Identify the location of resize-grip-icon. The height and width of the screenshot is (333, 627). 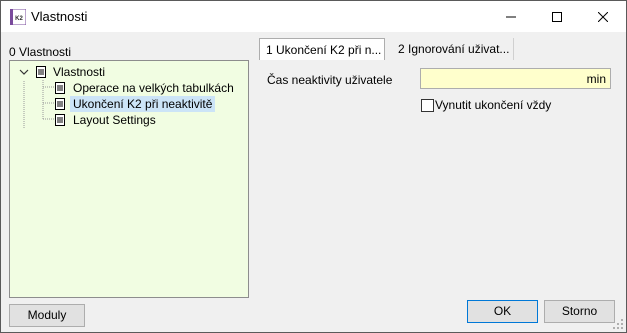
(618, 324).